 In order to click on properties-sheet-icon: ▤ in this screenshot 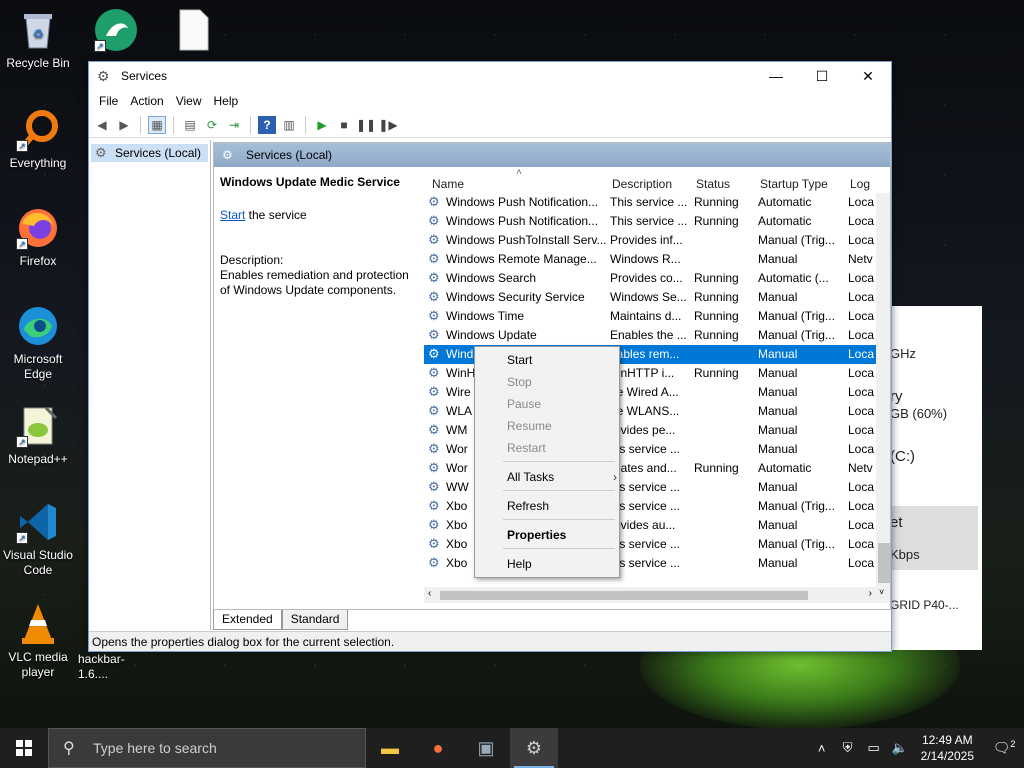, I will do `click(190, 125)`.